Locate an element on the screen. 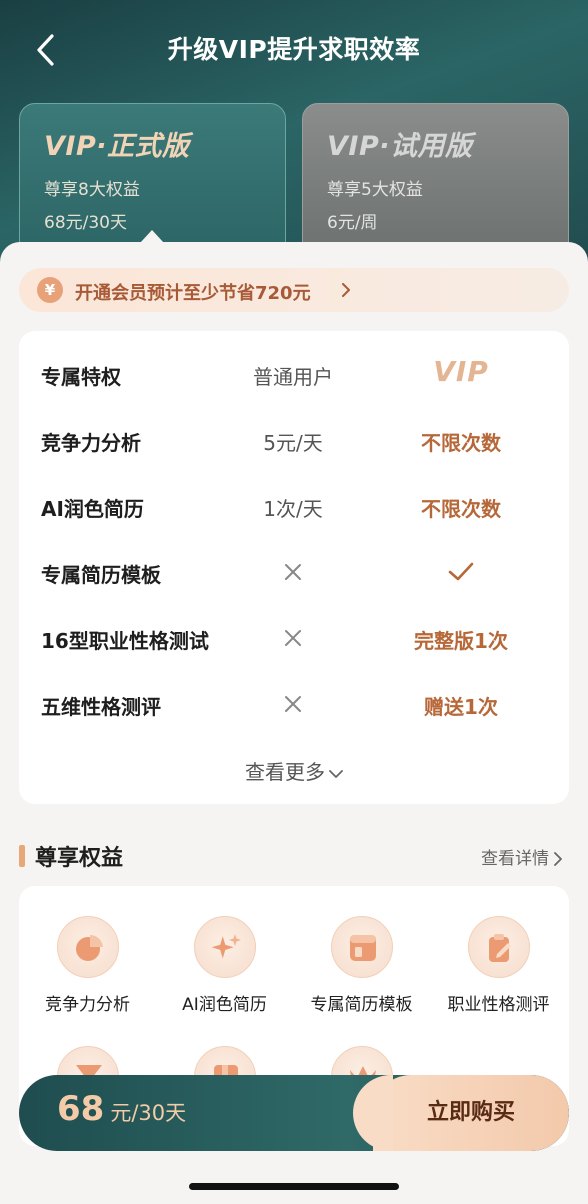  nav-bar: 升级VIP提升求职效率 is located at coordinates (294, 48).